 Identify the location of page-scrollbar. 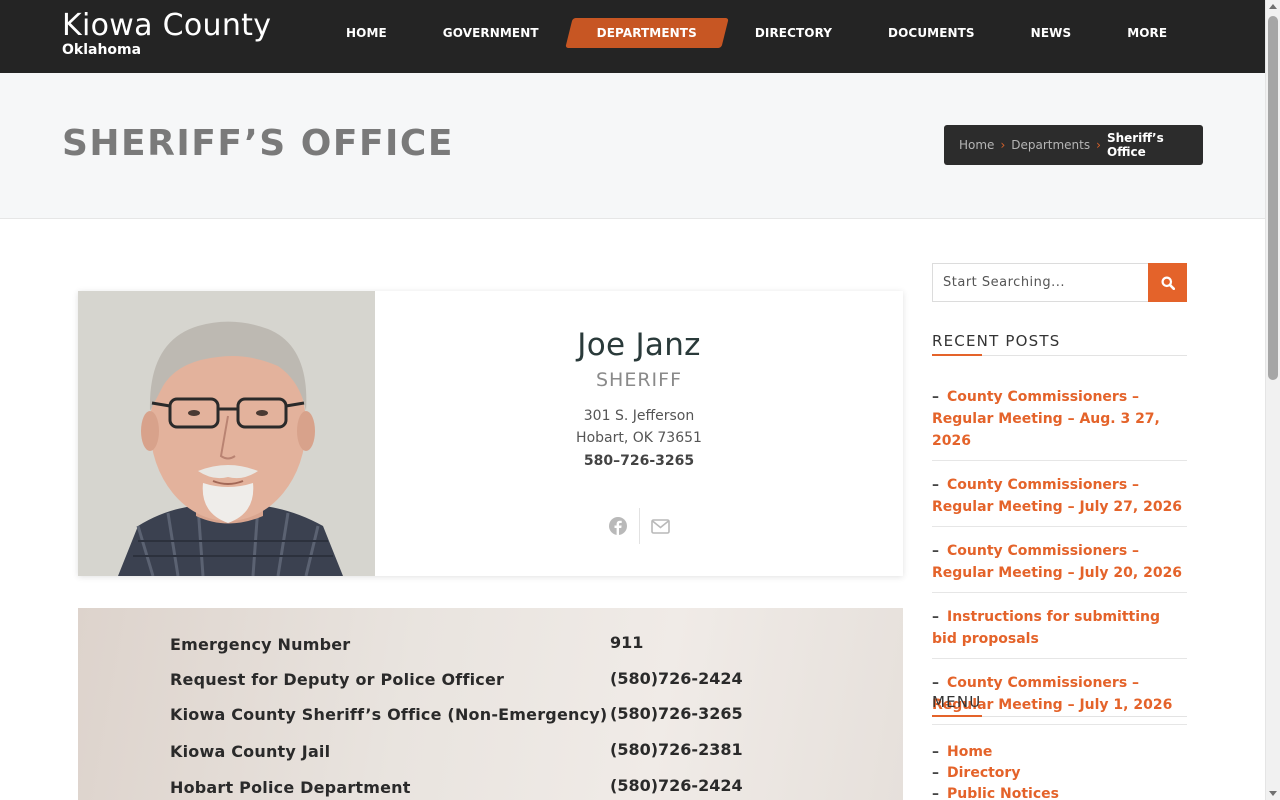
(1272, 400).